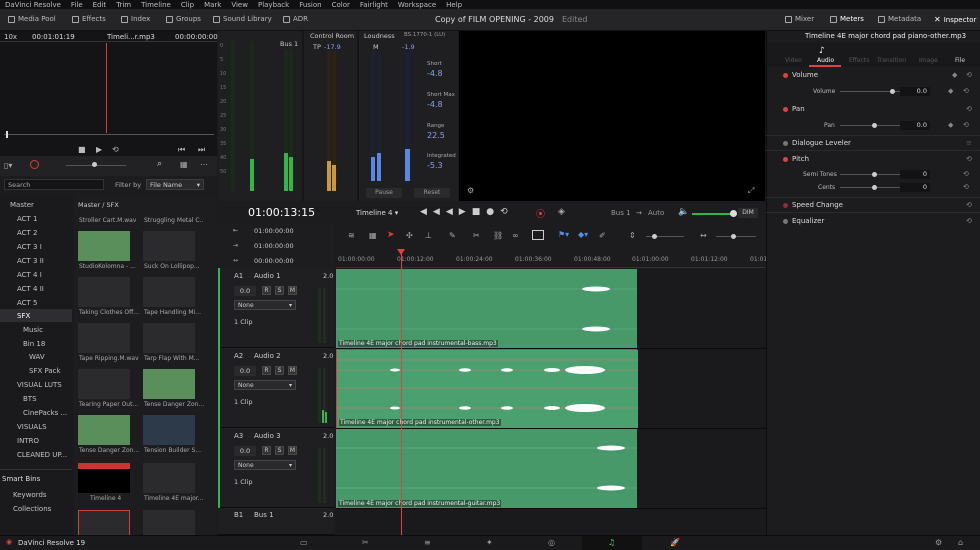 The height and width of the screenshot is (550, 980). What do you see at coordinates (242, 19) in the screenshot?
I see `sound-library-button: Sound Library` at bounding box center [242, 19].